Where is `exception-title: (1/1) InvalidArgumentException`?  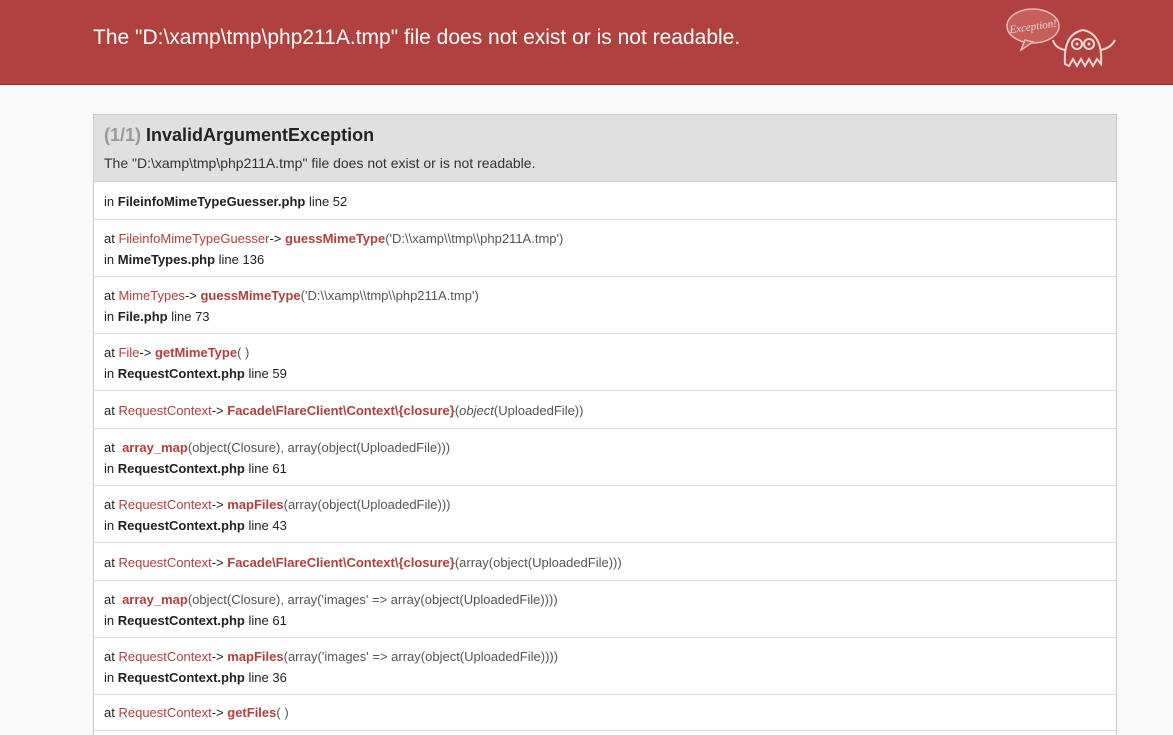
exception-title: (1/1) InvalidArgumentException is located at coordinates (239, 135).